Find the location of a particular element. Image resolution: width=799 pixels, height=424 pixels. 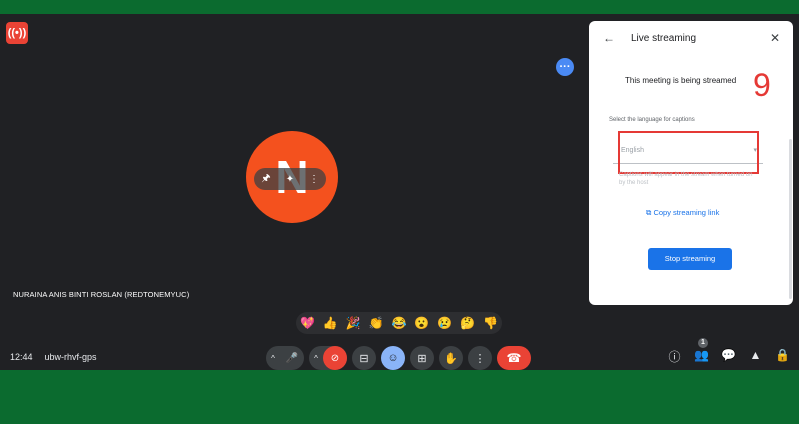

camera-off-icon: ⊘ is located at coordinates (335, 358).